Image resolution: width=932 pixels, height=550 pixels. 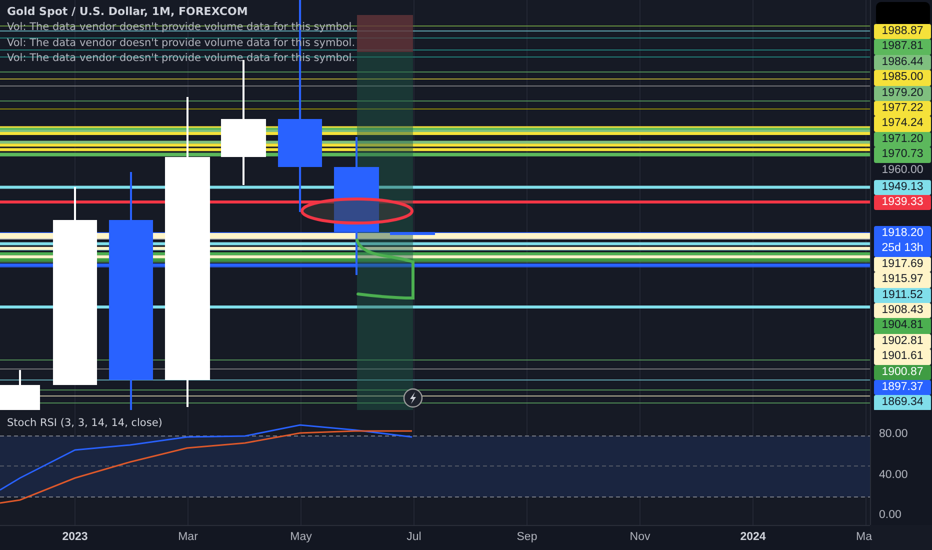 What do you see at coordinates (640, 537) in the screenshot?
I see `time-label: Nov` at bounding box center [640, 537].